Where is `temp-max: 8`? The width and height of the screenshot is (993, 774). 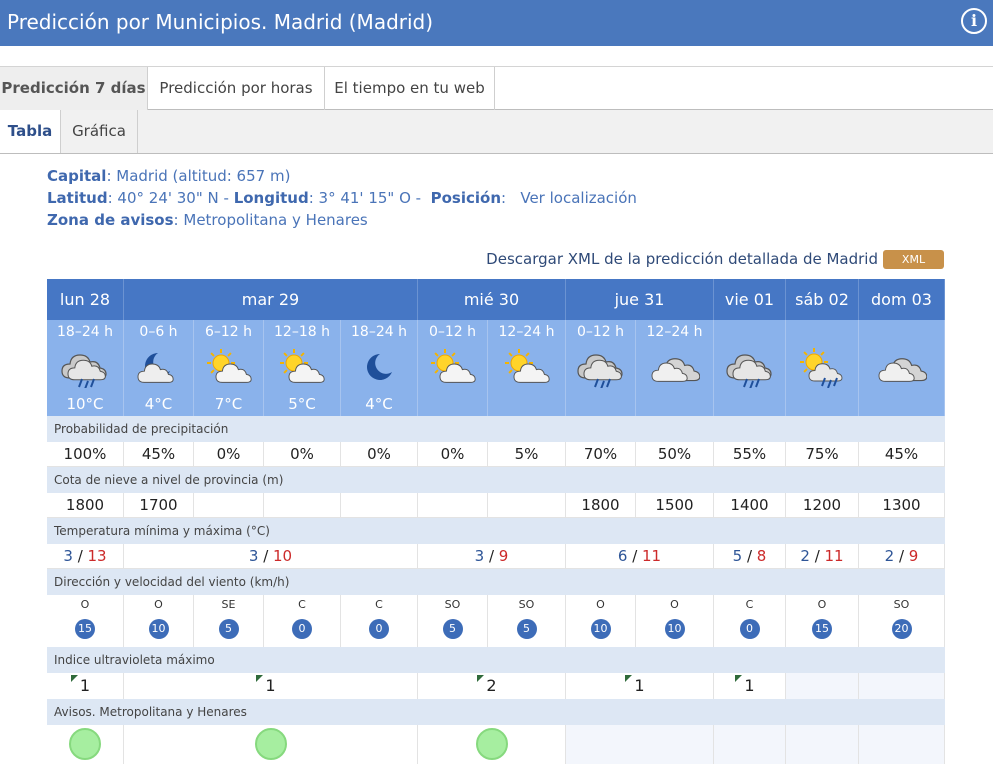
temp-max: 8 is located at coordinates (761, 556).